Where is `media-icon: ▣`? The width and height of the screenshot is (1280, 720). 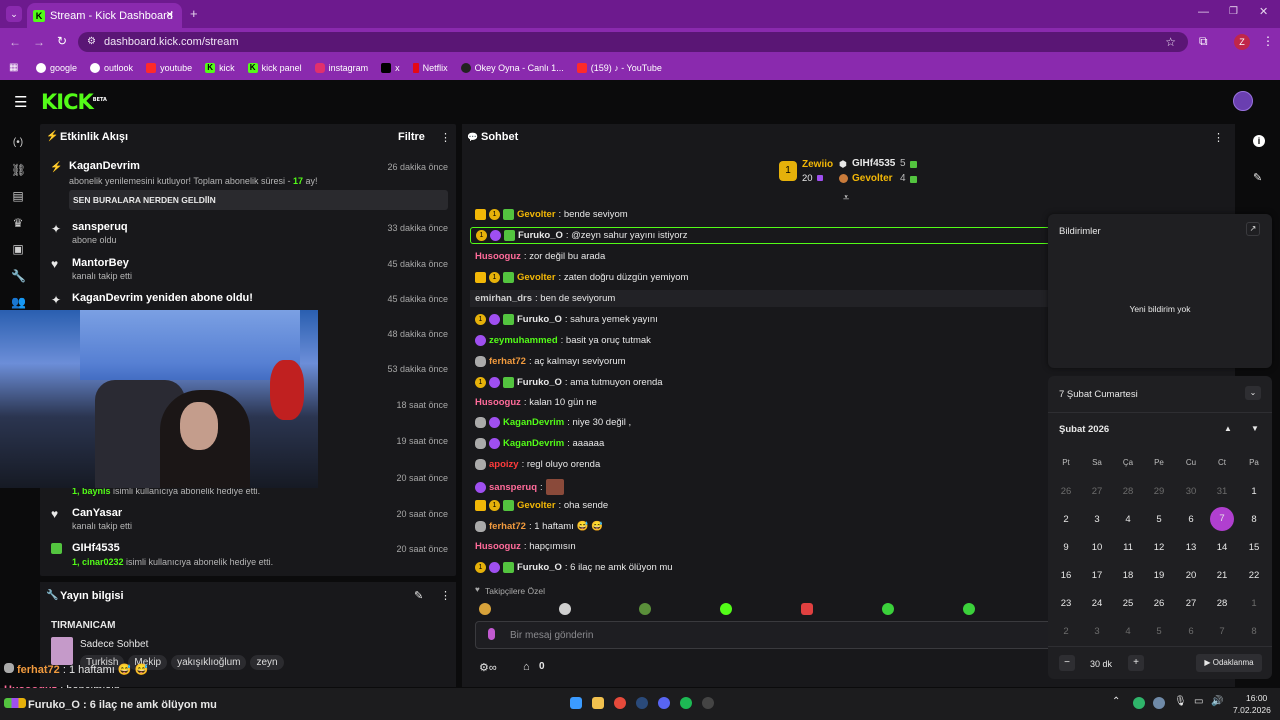
media-icon: ▣ is located at coordinates (18, 249).